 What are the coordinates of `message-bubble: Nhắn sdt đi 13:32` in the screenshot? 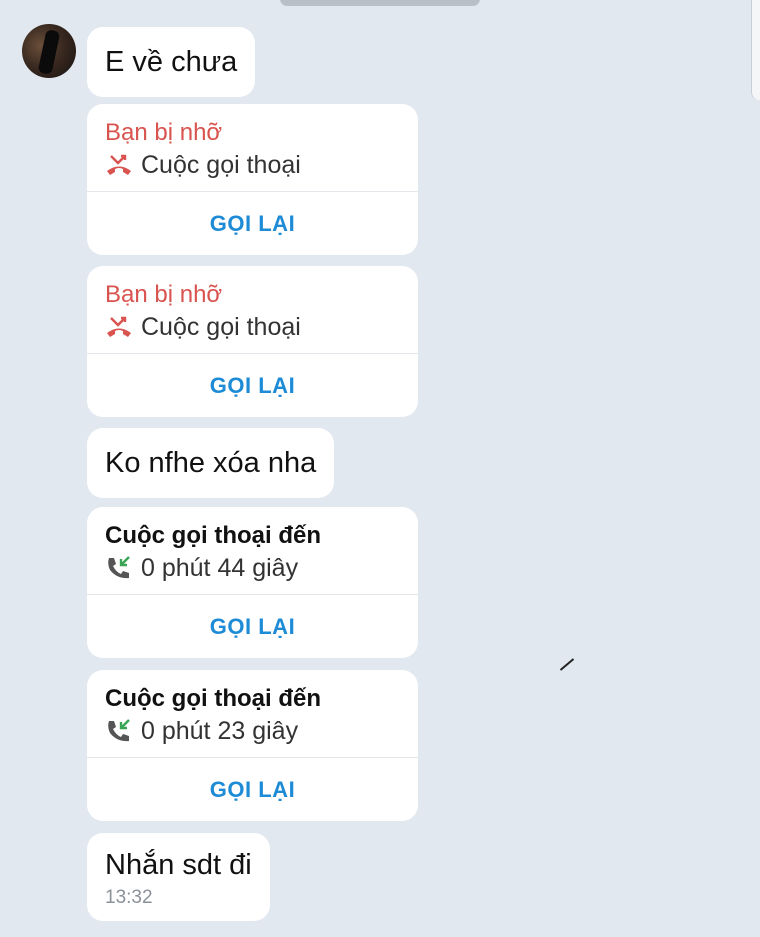 It's located at (178, 877).